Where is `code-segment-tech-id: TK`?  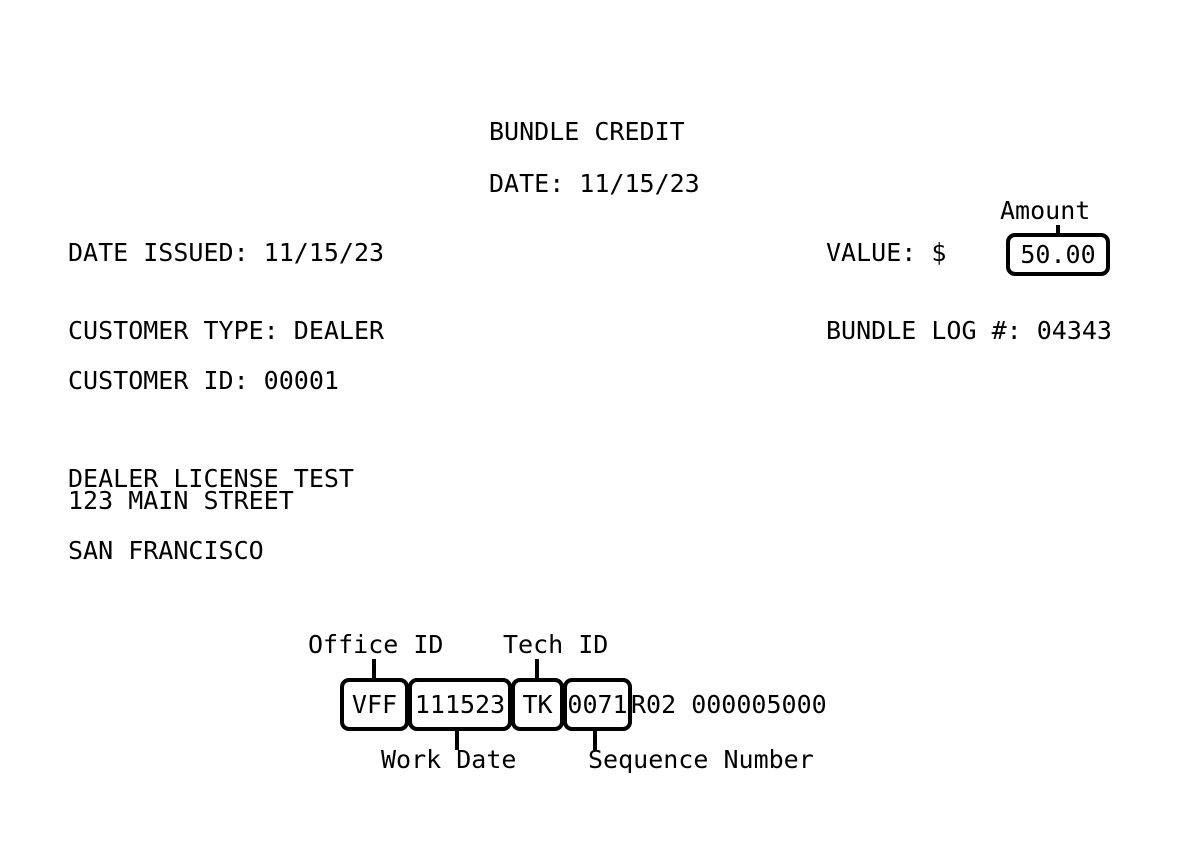 code-segment-tech-id: TK is located at coordinates (537, 704).